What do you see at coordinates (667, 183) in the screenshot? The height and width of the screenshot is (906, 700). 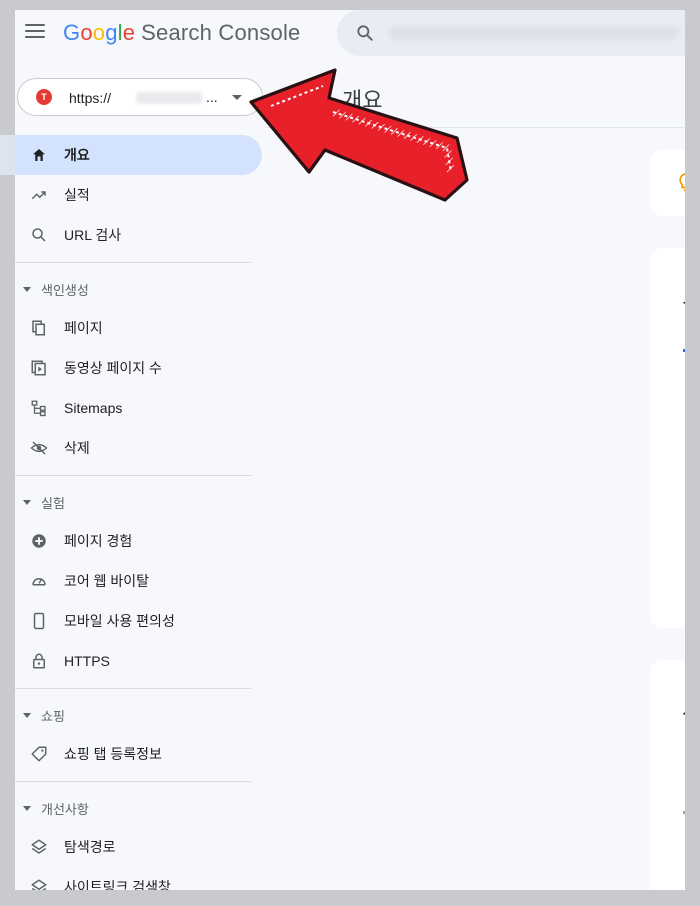 I see `recommendation-card` at bounding box center [667, 183].